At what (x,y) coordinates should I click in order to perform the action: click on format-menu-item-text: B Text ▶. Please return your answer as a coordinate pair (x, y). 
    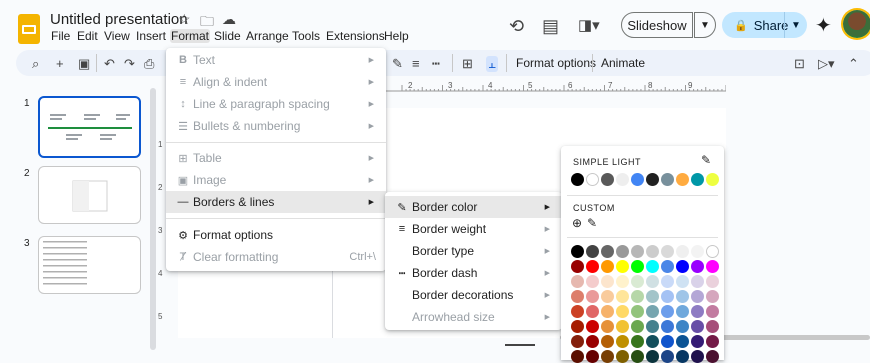
    Looking at the image, I should click on (276, 60).